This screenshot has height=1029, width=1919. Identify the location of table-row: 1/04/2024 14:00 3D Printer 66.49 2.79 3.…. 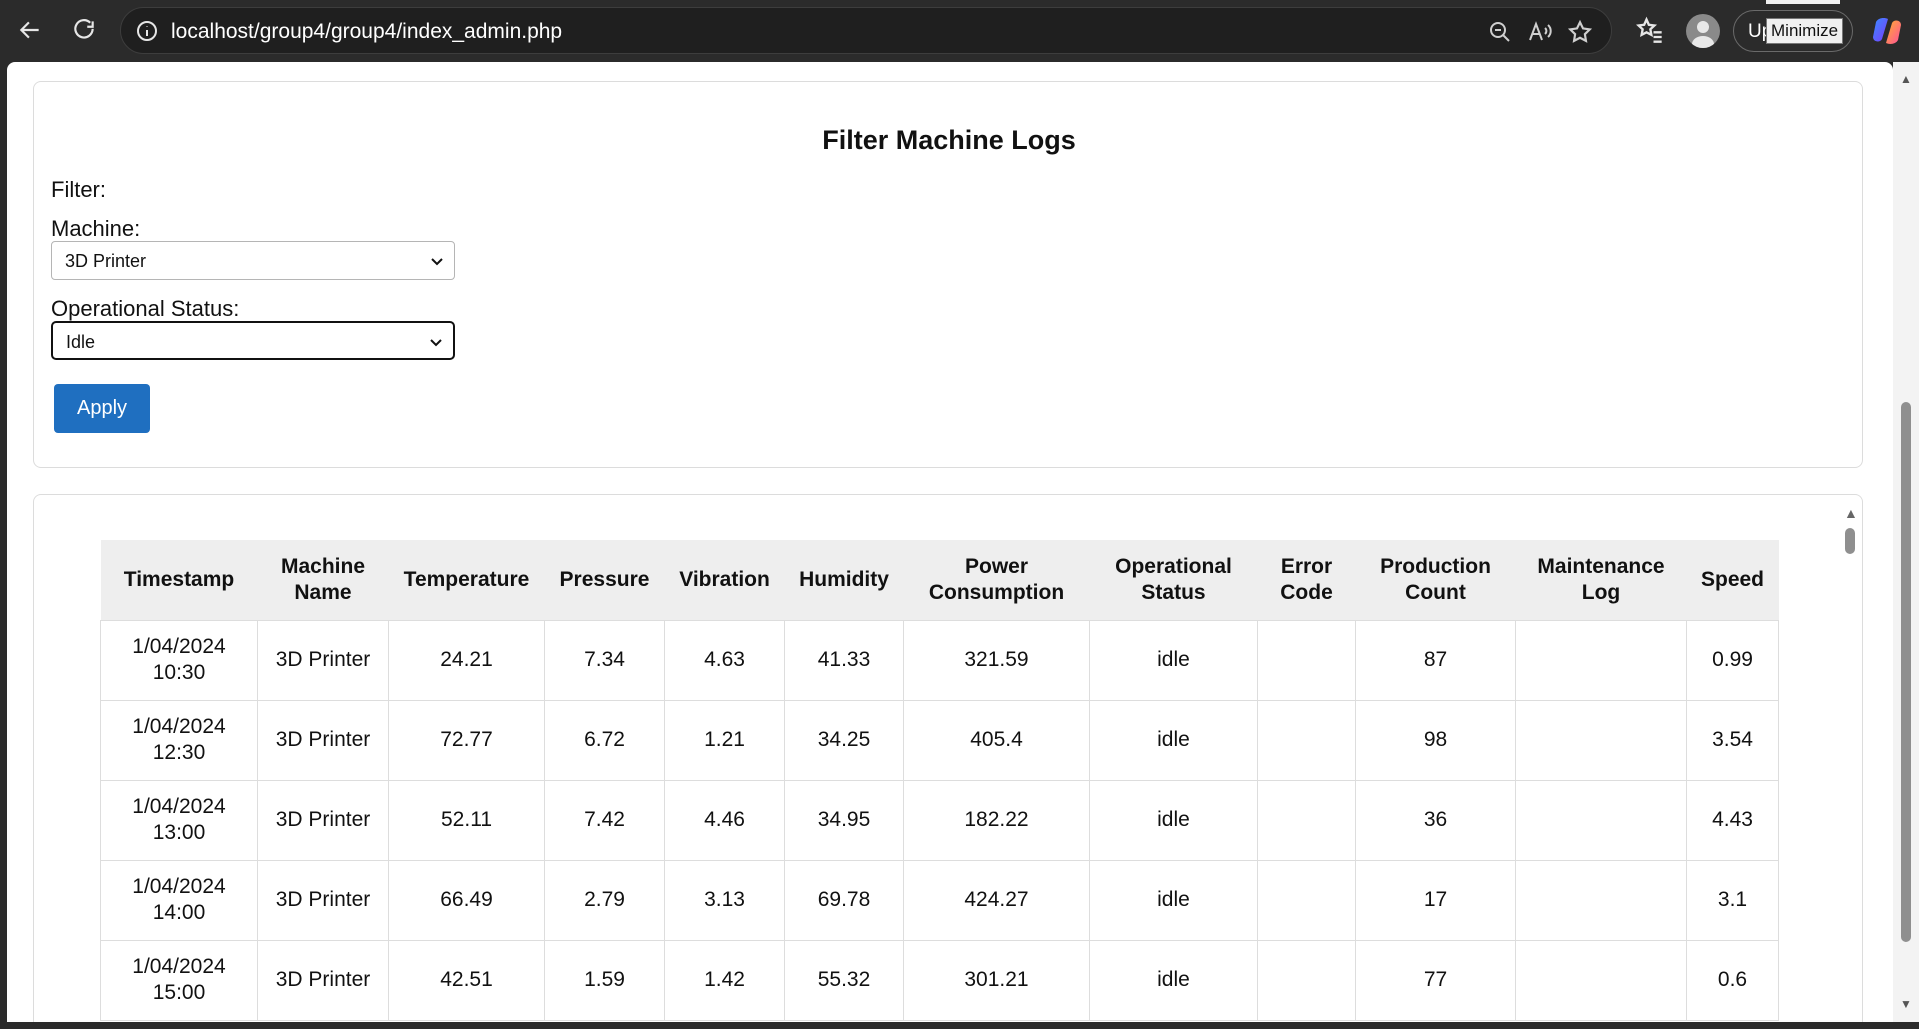
(939, 900).